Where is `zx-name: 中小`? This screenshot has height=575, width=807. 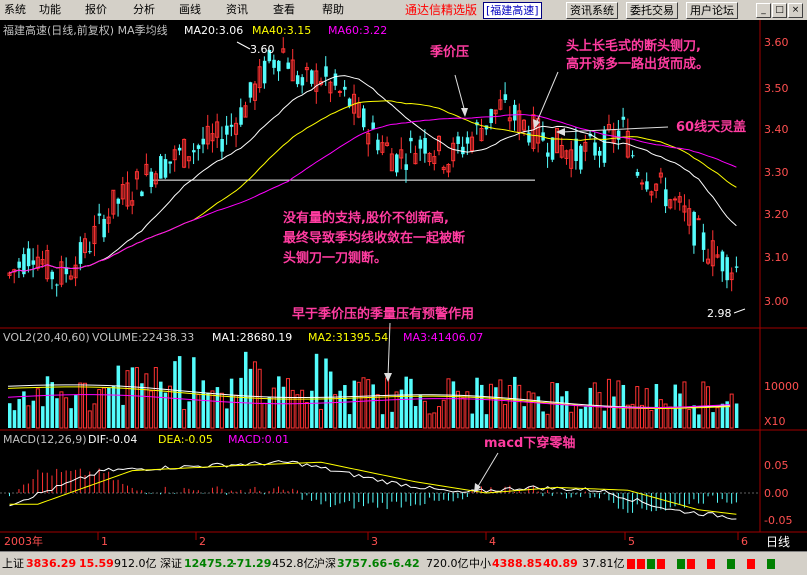
zx-name: 中小 is located at coordinates (480, 563).